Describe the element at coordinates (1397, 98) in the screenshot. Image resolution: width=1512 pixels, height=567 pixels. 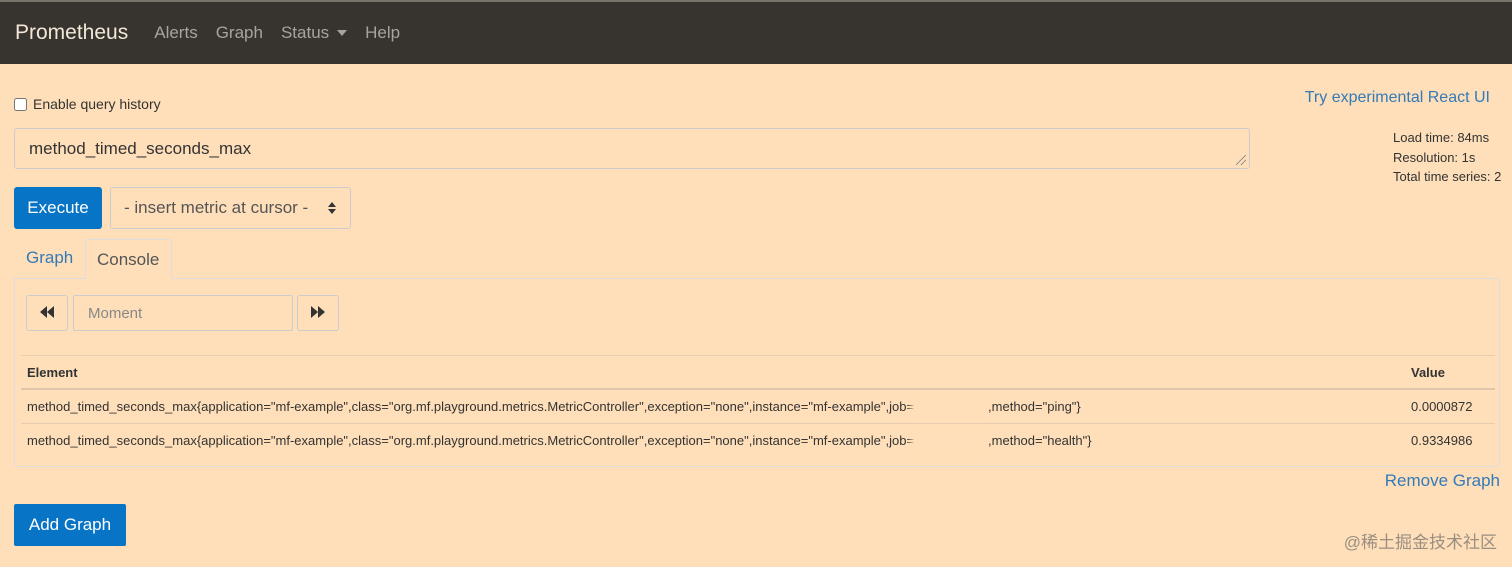
I see `react-ui-link: Try experimental React UI` at that location.